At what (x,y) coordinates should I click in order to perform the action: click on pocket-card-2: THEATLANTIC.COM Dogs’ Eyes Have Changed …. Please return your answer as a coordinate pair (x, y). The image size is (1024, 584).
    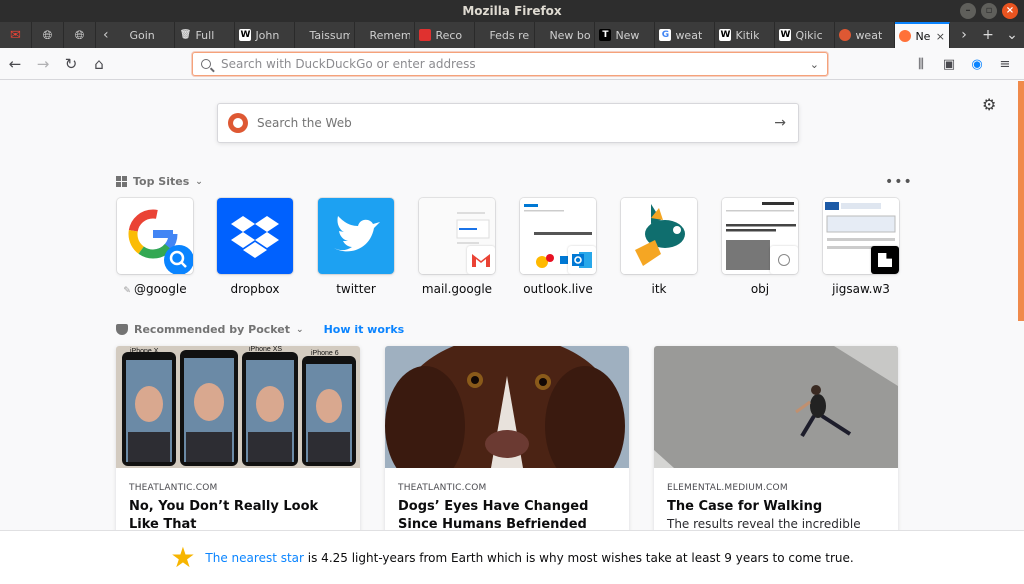
    Looking at the image, I should click on (507, 441).